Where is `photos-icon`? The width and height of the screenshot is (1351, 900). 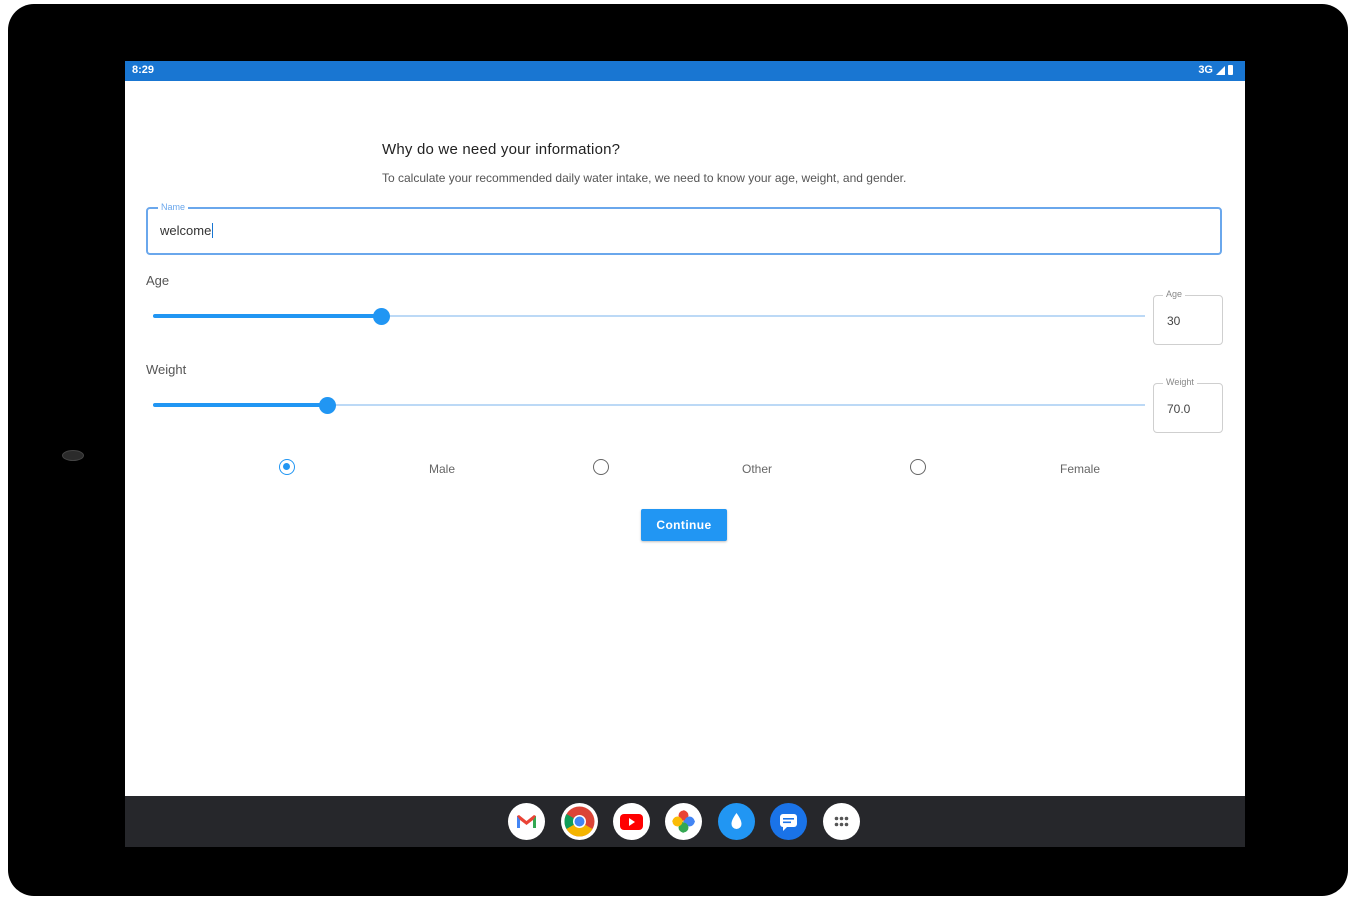 photos-icon is located at coordinates (683, 821).